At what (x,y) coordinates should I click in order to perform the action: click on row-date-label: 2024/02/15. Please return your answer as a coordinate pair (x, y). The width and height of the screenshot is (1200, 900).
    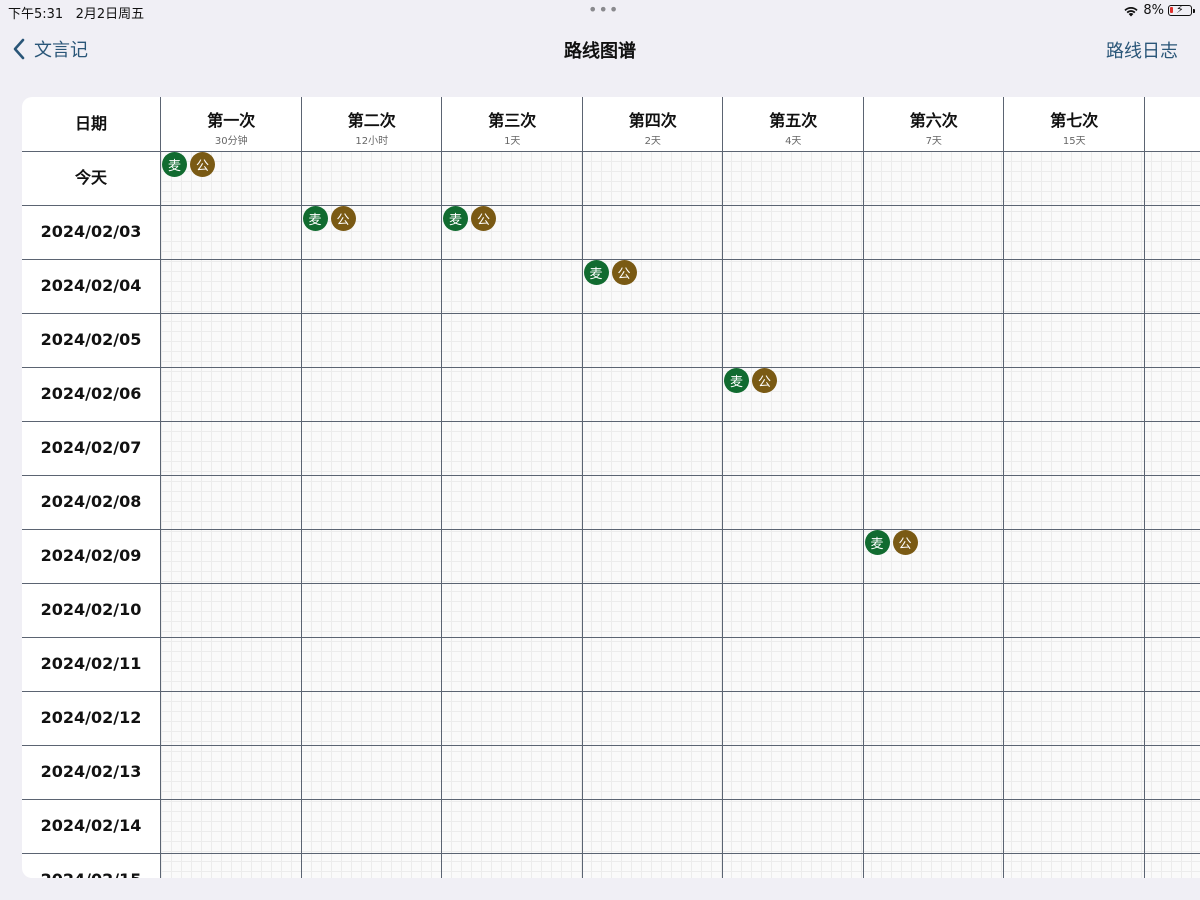
    Looking at the image, I should click on (91, 865).